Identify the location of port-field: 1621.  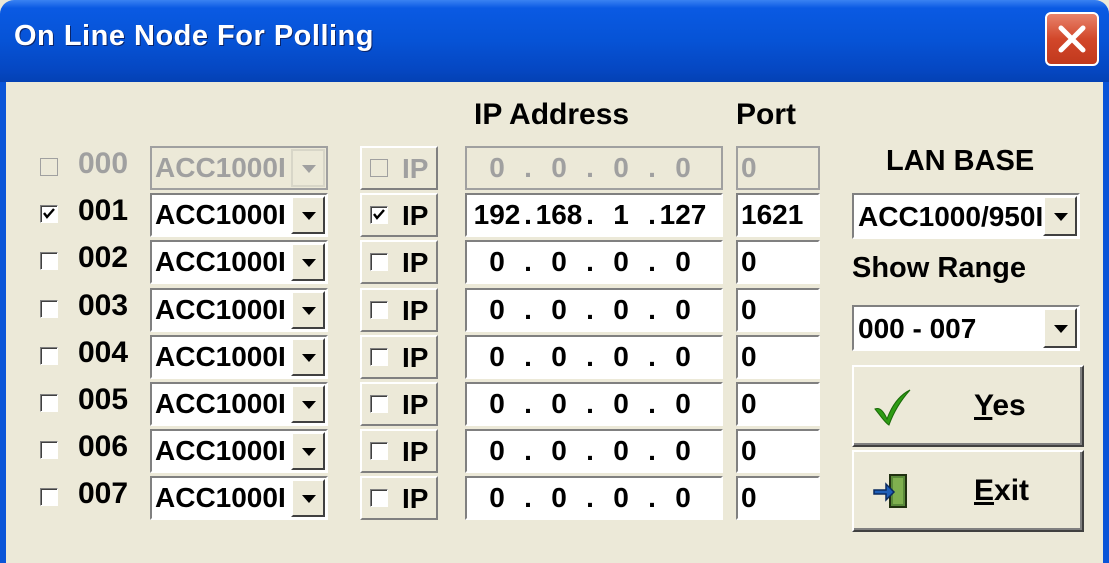
(778, 215).